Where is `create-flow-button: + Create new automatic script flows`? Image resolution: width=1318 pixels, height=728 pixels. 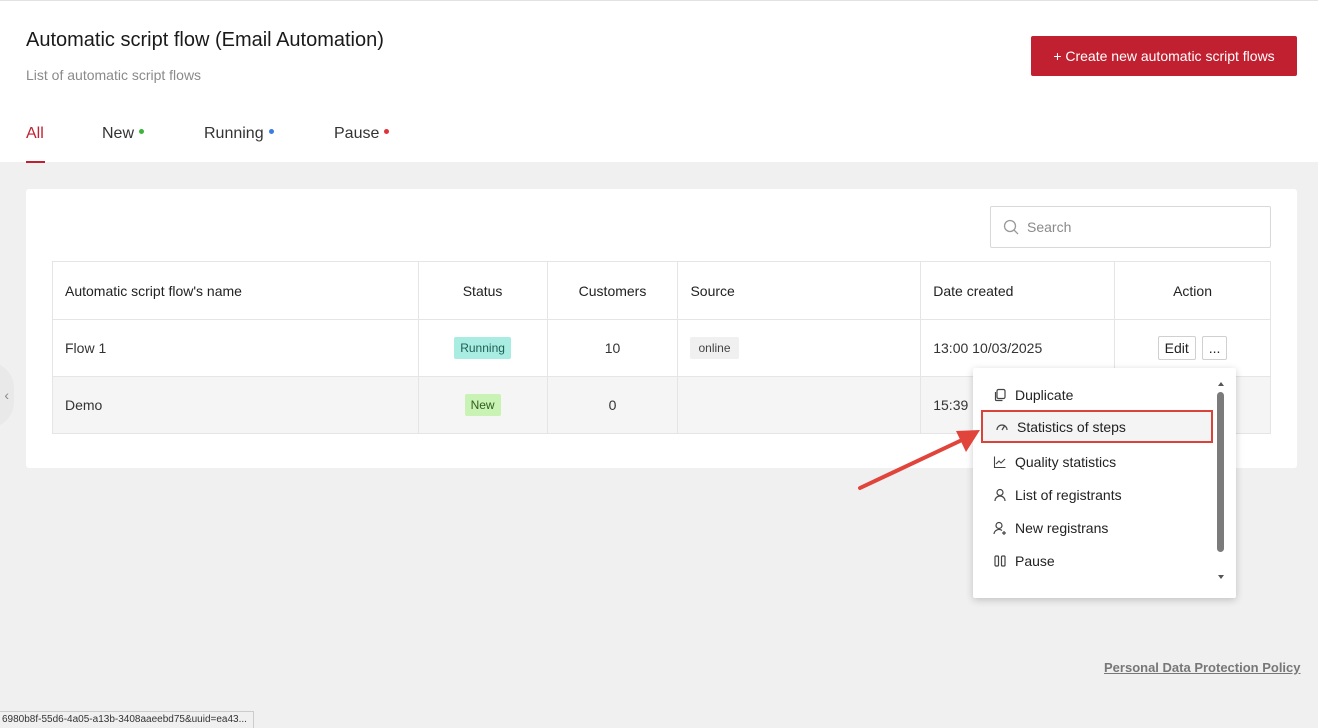
create-flow-button: + Create new automatic script flows is located at coordinates (1164, 56).